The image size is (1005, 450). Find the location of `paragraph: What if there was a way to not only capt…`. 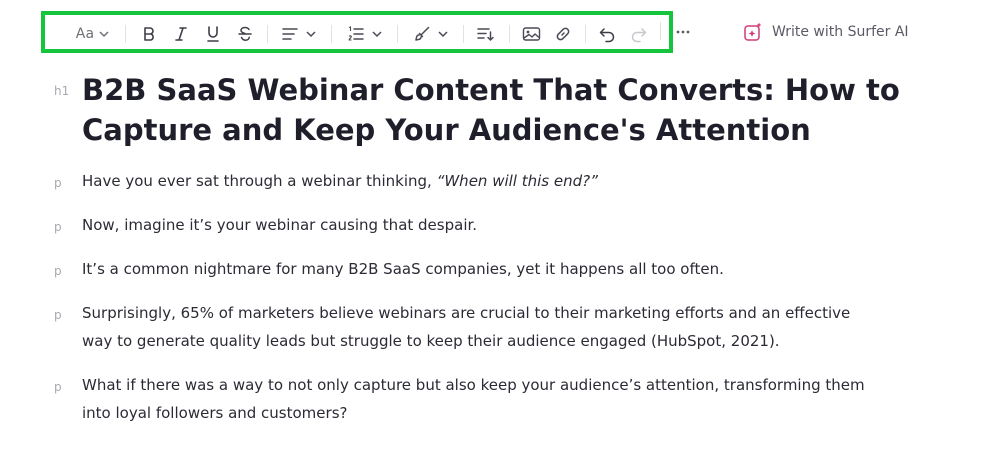

paragraph: What if there was a way to not only capt… is located at coordinates (477, 399).